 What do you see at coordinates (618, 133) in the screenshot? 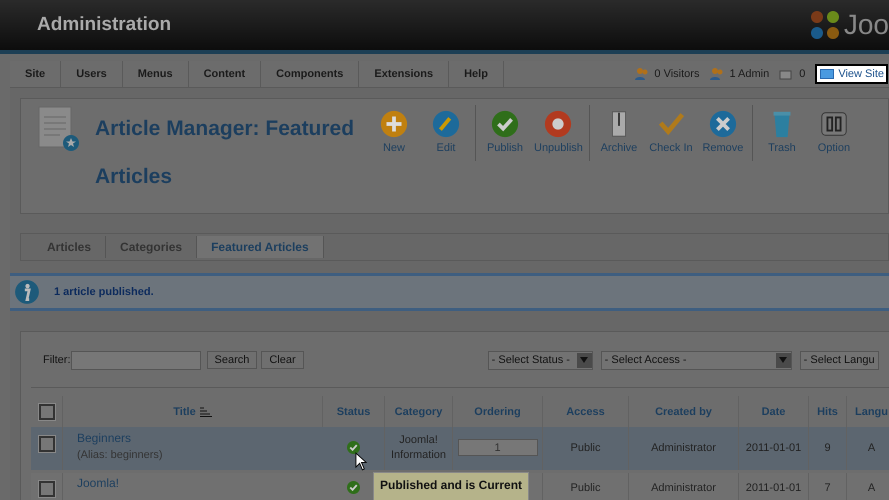
I see `toolbar-button: Archive` at bounding box center [618, 133].